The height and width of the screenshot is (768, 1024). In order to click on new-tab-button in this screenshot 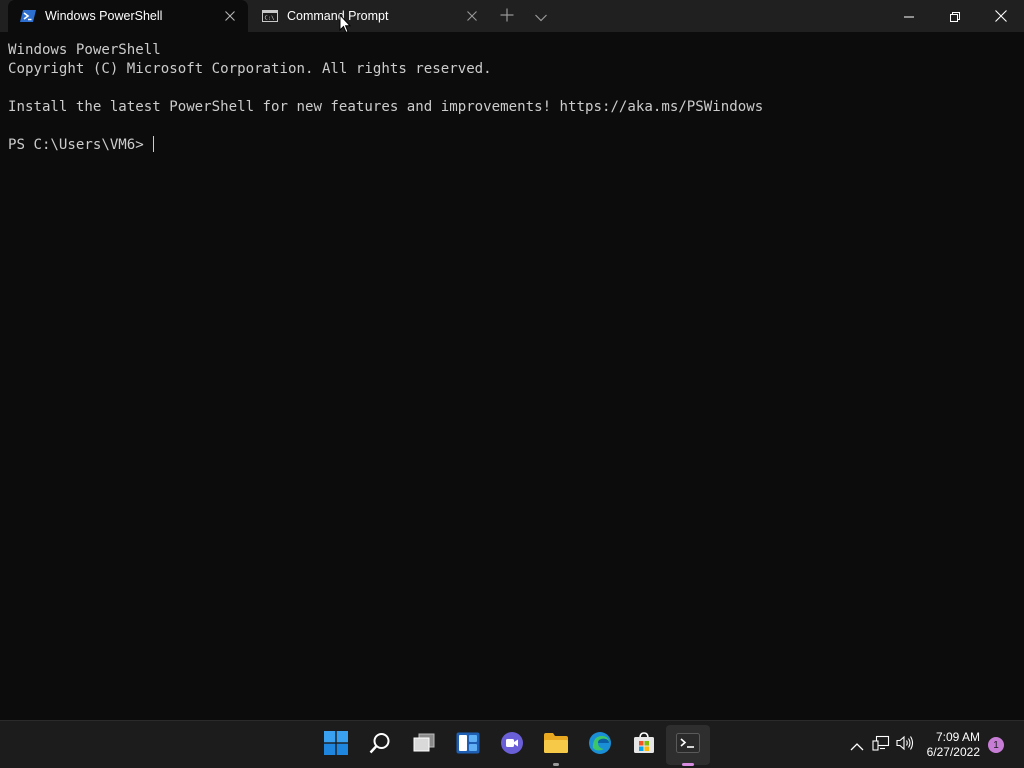, I will do `click(507, 16)`.